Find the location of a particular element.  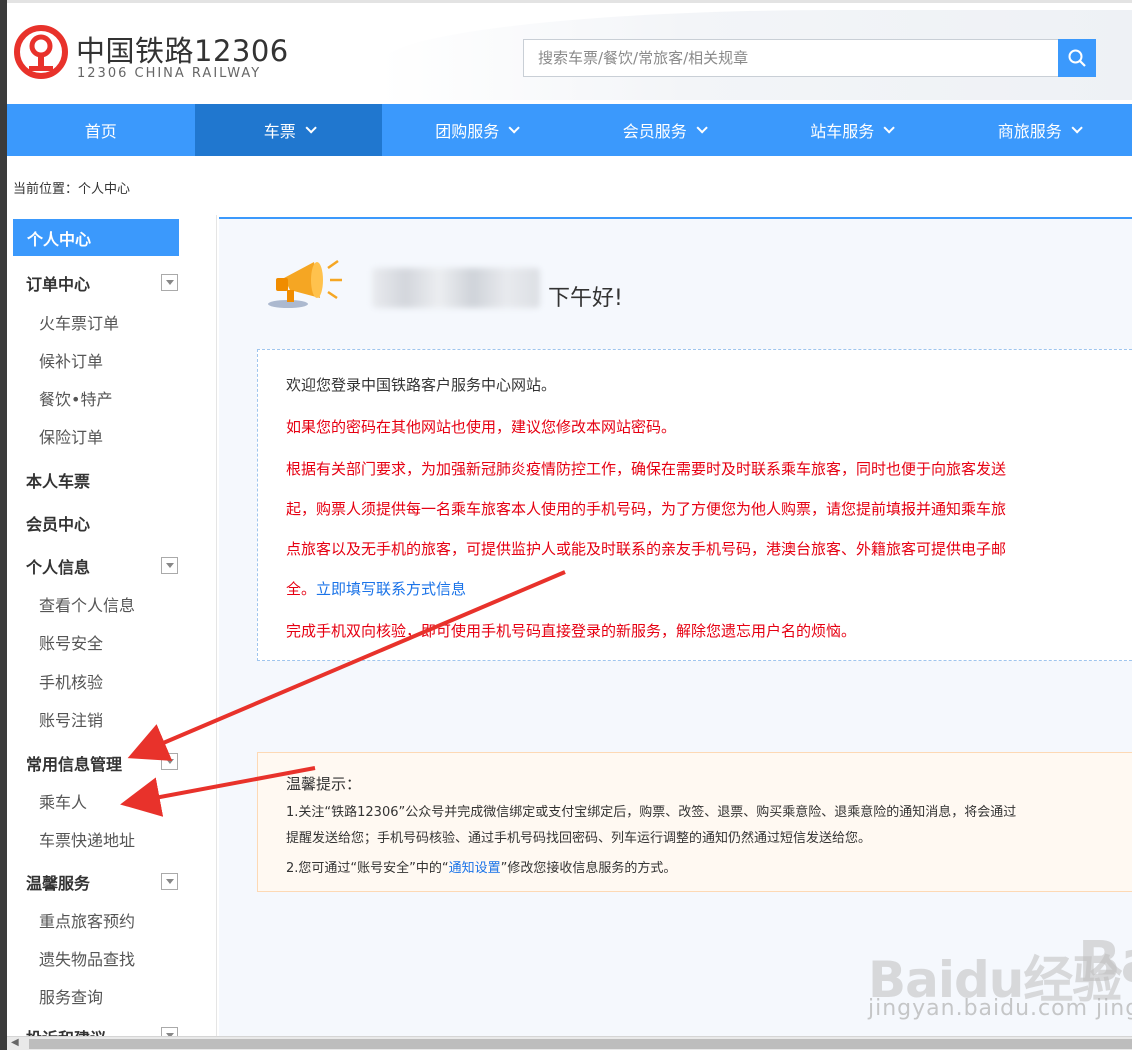

nav-item-business-service: 商旅服务 is located at coordinates (1038, 130).